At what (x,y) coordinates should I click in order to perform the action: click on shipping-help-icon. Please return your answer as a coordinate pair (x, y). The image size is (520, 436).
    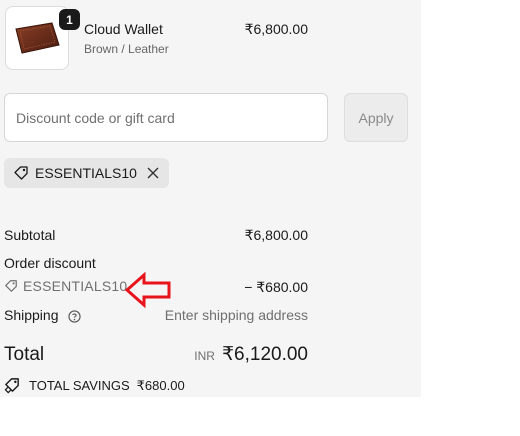
    Looking at the image, I should click on (75, 316).